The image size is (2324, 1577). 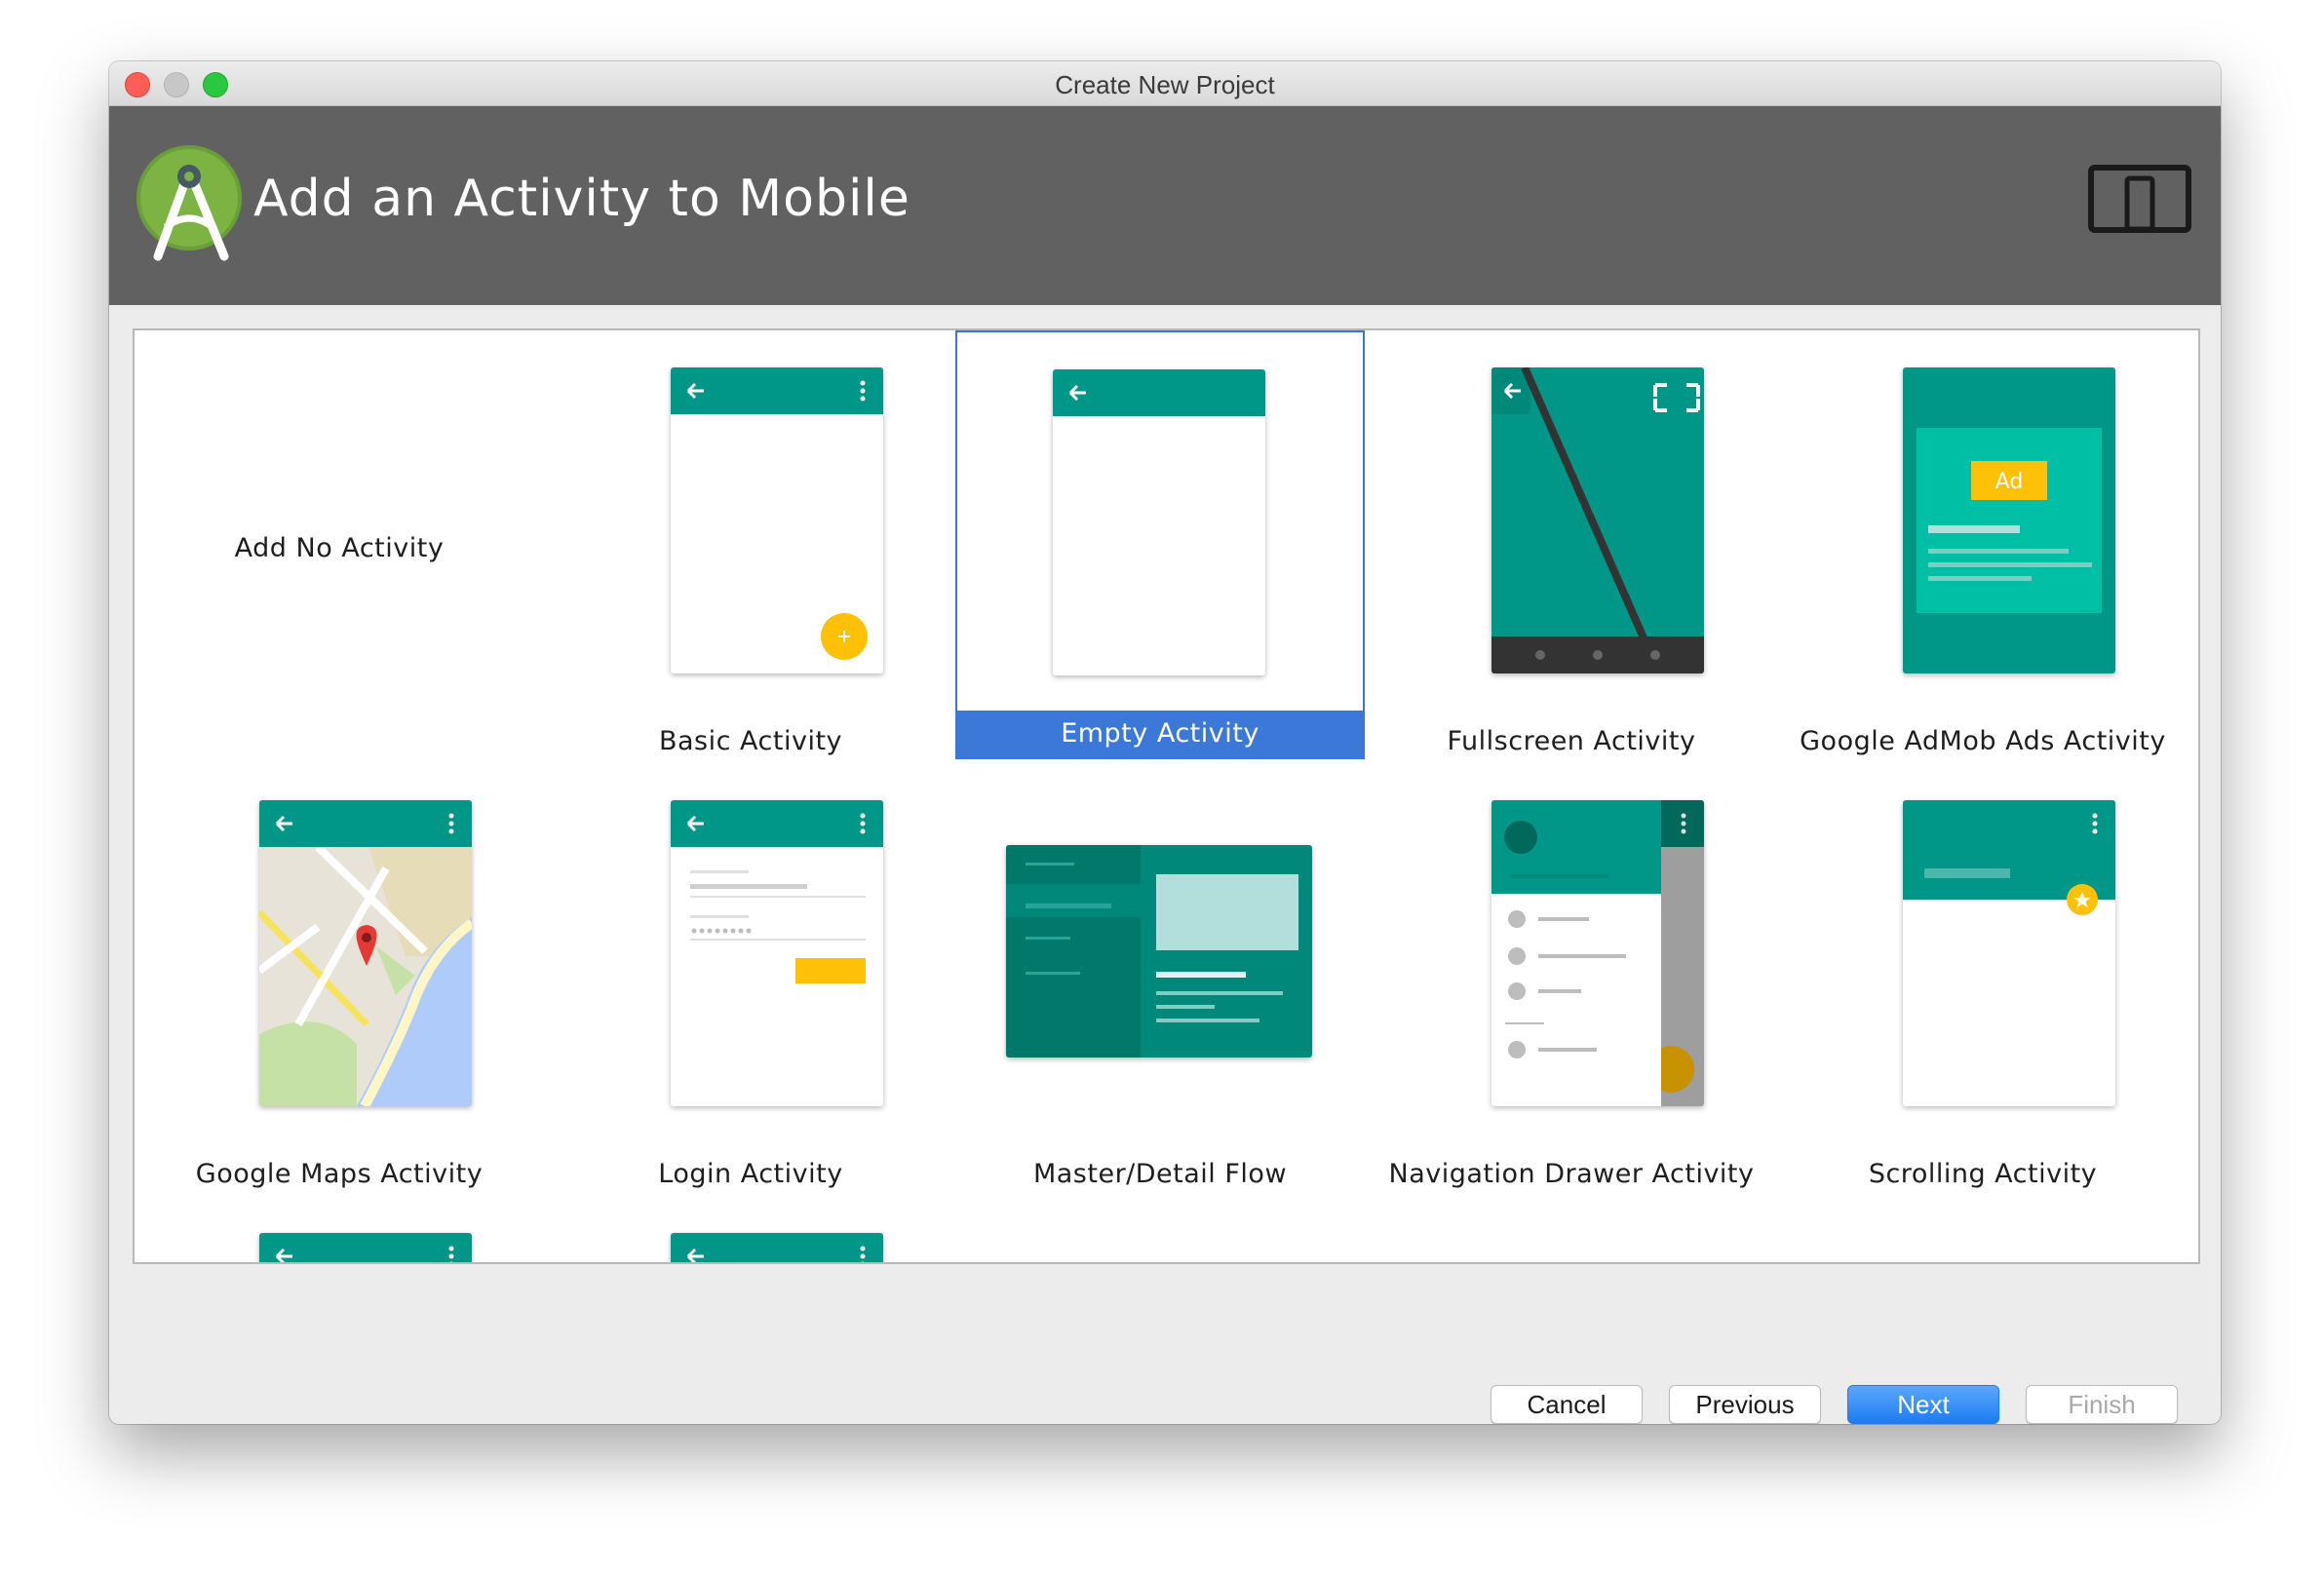 What do you see at coordinates (1983, 1174) in the screenshot?
I see `template-label: Scrolling Activity` at bounding box center [1983, 1174].